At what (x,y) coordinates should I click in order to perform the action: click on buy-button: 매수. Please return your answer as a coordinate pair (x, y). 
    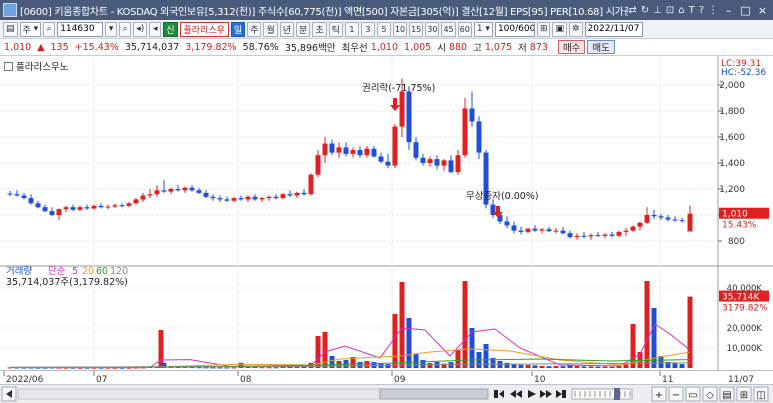
    Looking at the image, I should click on (571, 47).